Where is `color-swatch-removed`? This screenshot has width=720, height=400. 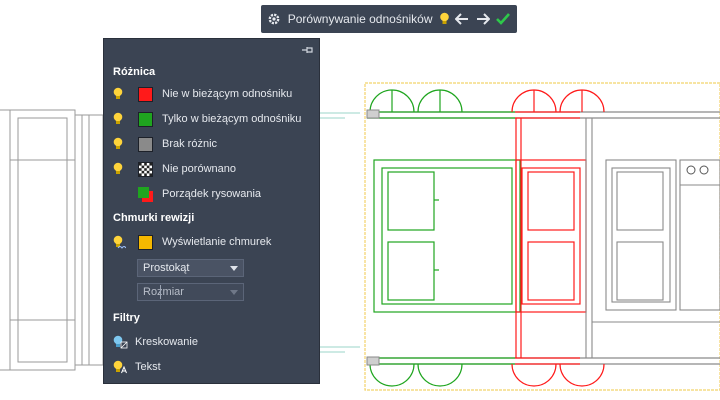 color-swatch-removed is located at coordinates (145, 94).